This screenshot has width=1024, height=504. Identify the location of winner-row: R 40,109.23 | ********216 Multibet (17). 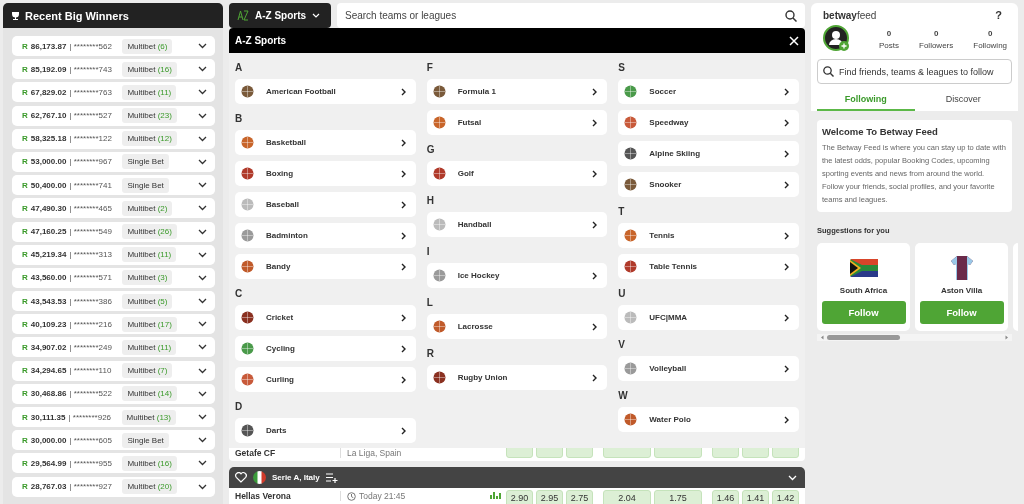
(113, 324).